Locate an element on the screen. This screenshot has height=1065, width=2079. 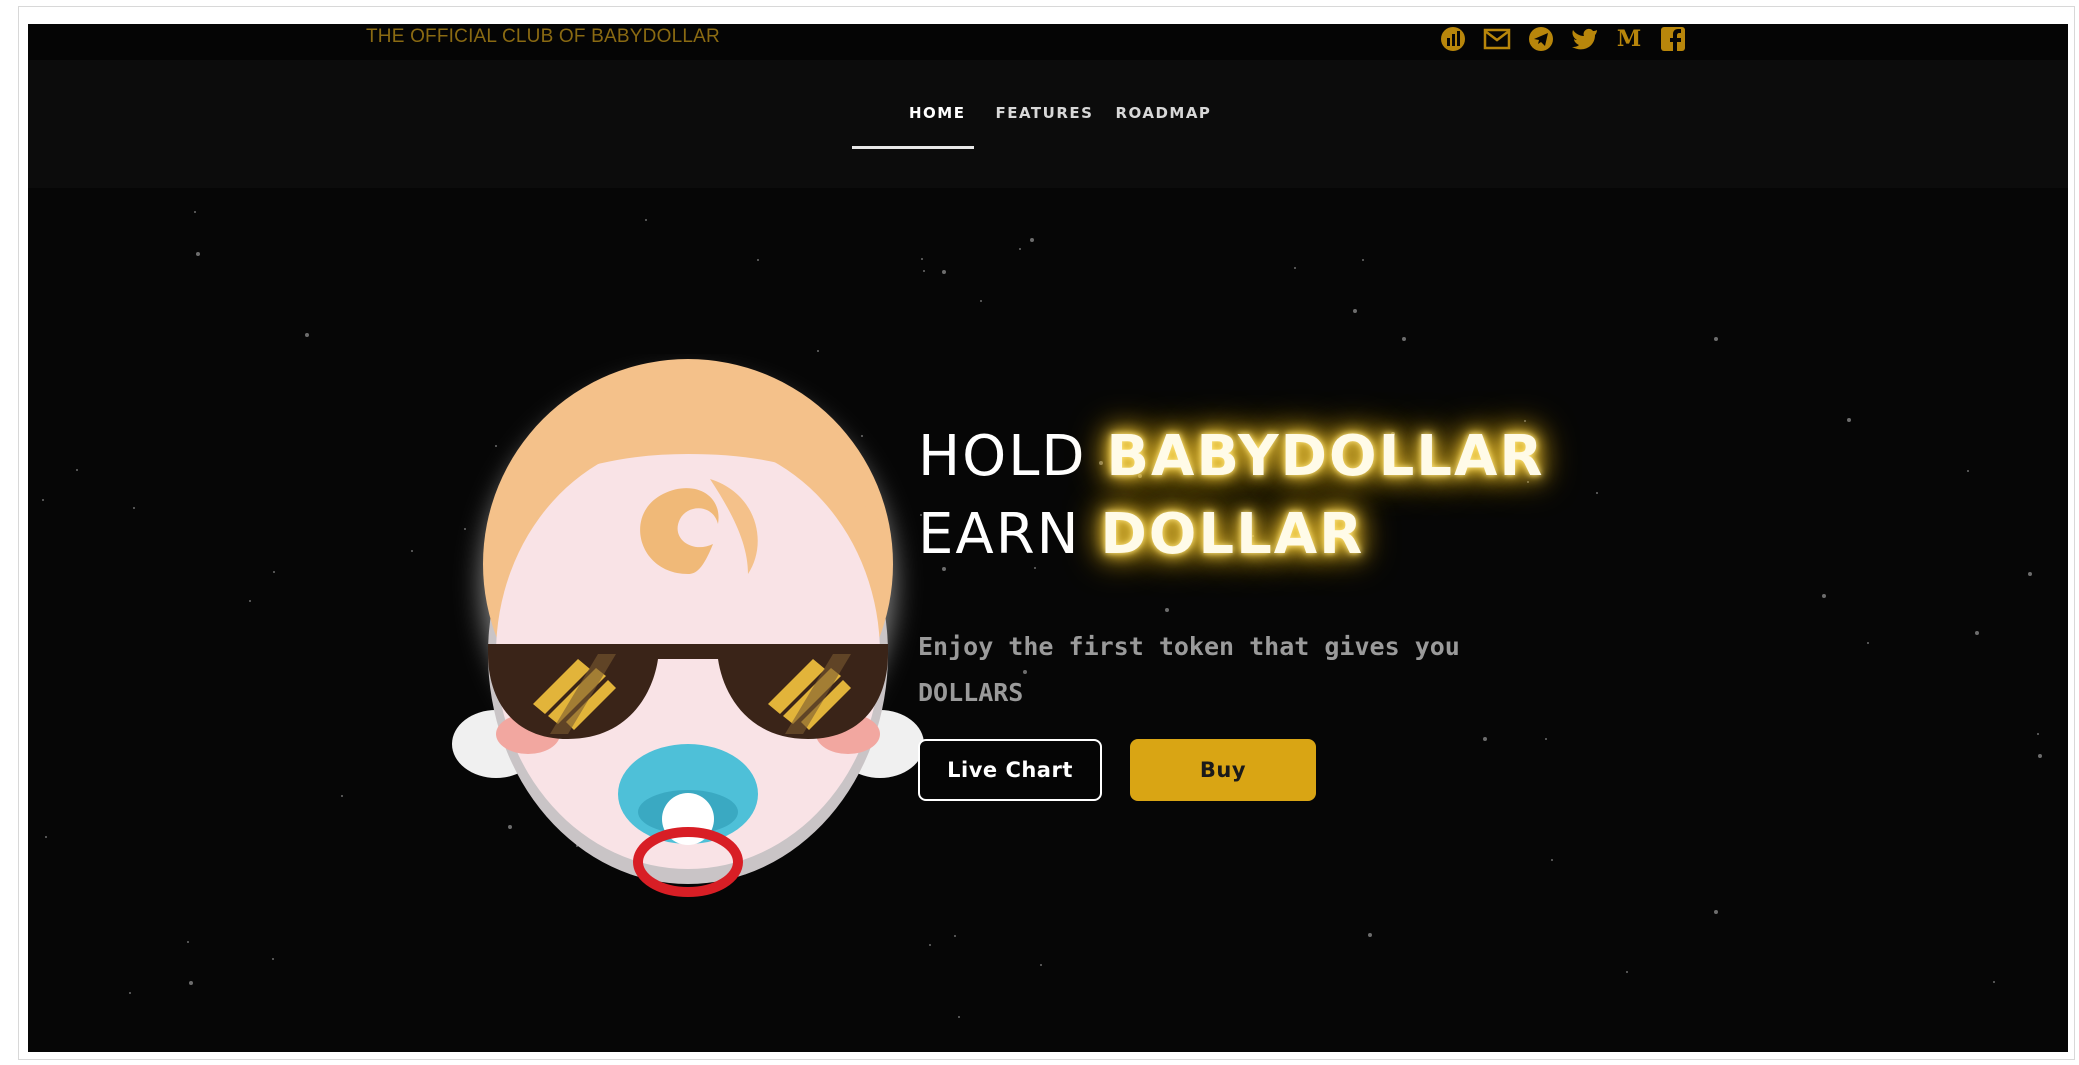
babydollar-mascot is located at coordinates (688, 628).